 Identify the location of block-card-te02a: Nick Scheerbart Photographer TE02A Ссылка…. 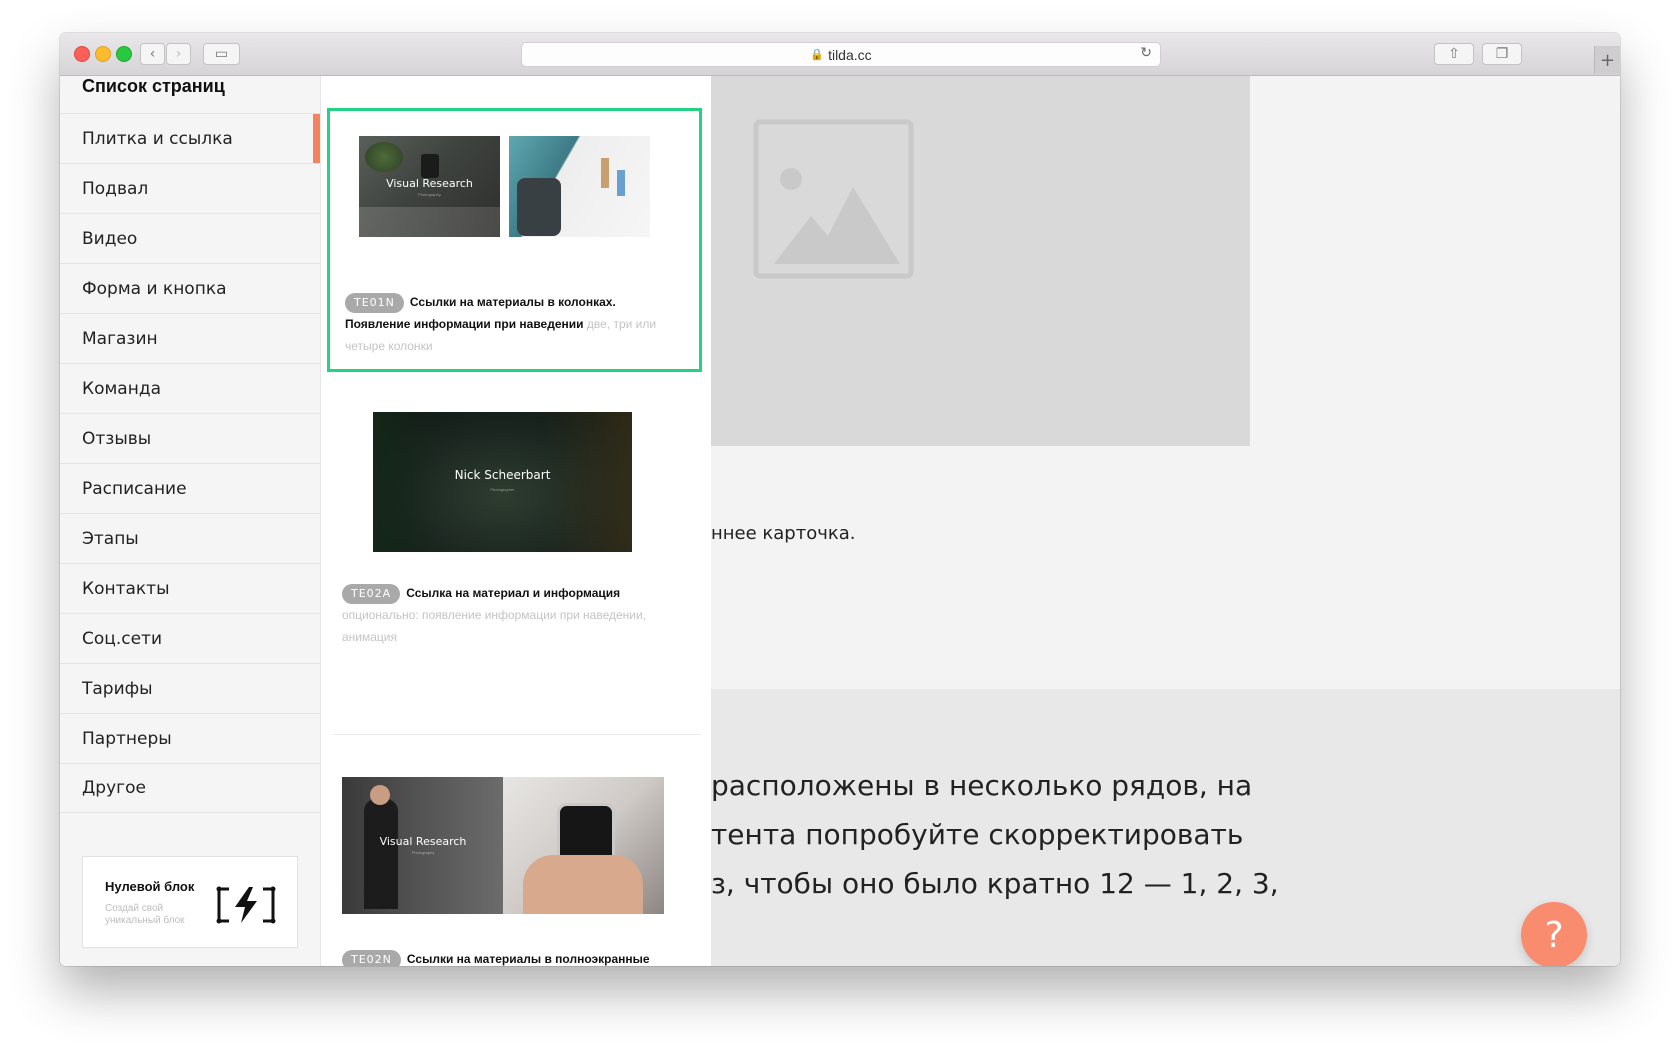
(514, 532).